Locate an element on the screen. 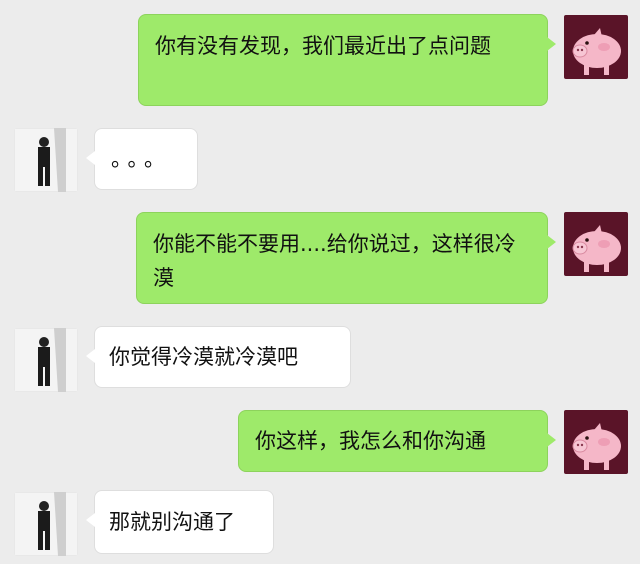  message-row: 那就别沟通了 is located at coordinates (320, 523).